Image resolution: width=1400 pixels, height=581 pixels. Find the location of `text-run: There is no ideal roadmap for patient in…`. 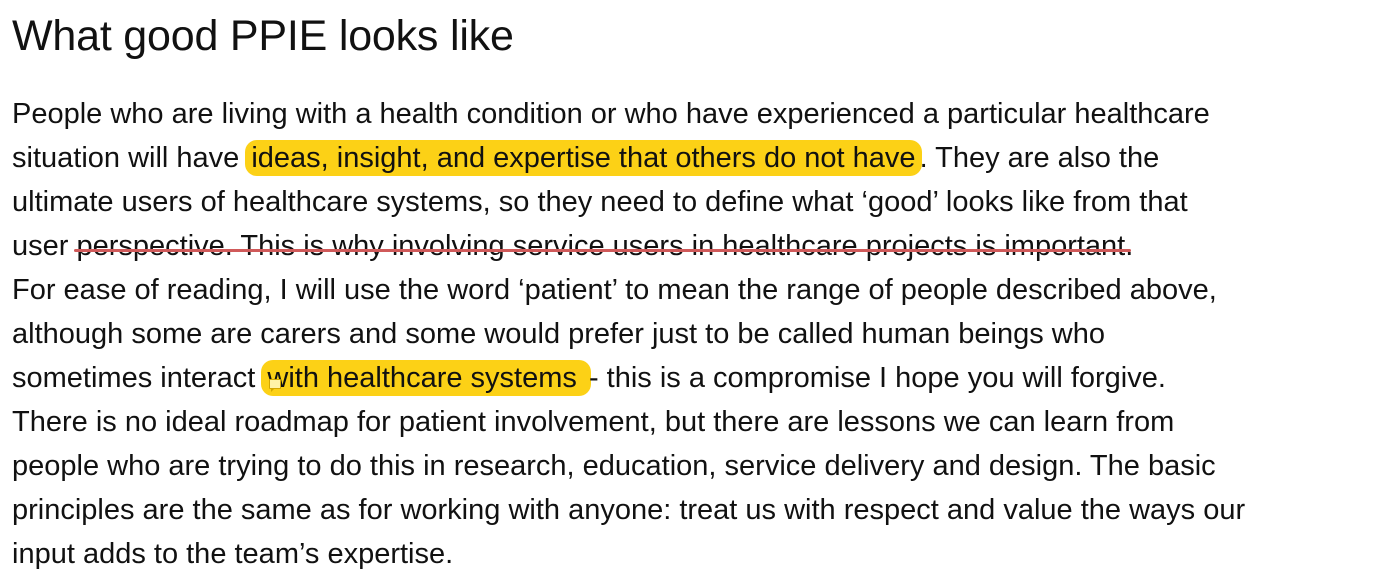

text-run: There is no ideal roadmap for patient in… is located at coordinates (593, 422).